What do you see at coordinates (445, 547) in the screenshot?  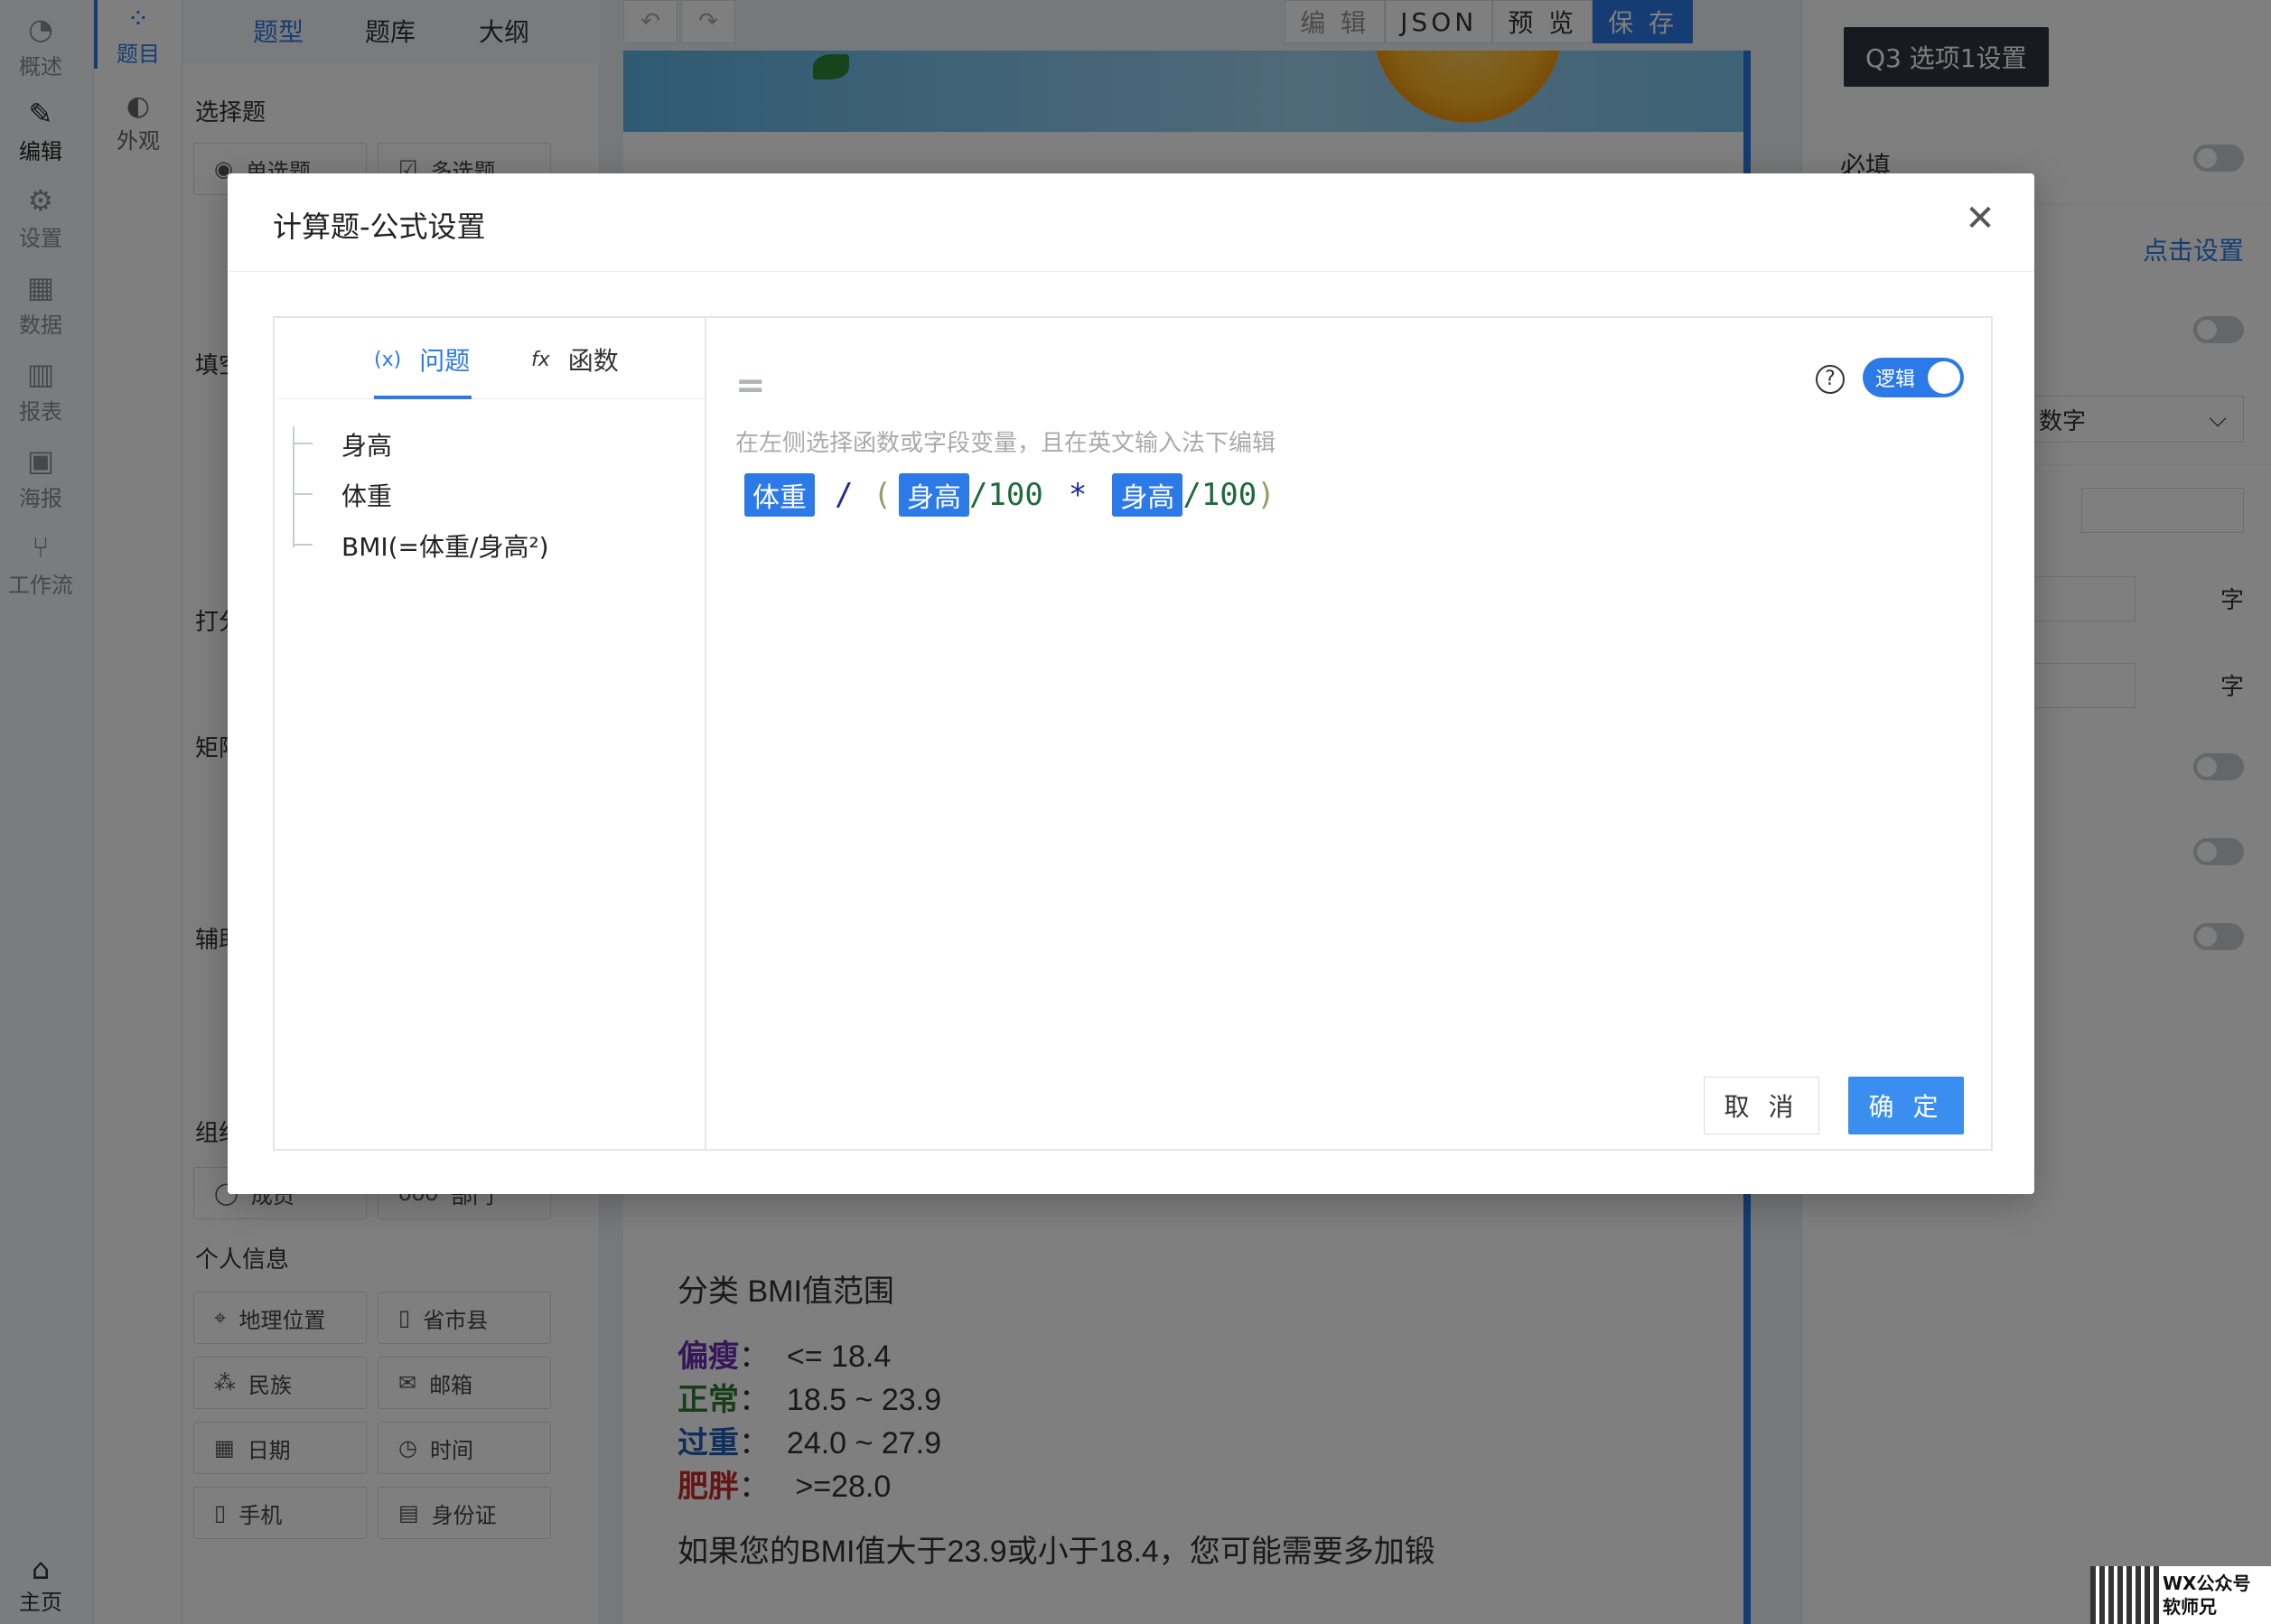 I see `field-label: BMI(=体重/身高²)` at bounding box center [445, 547].